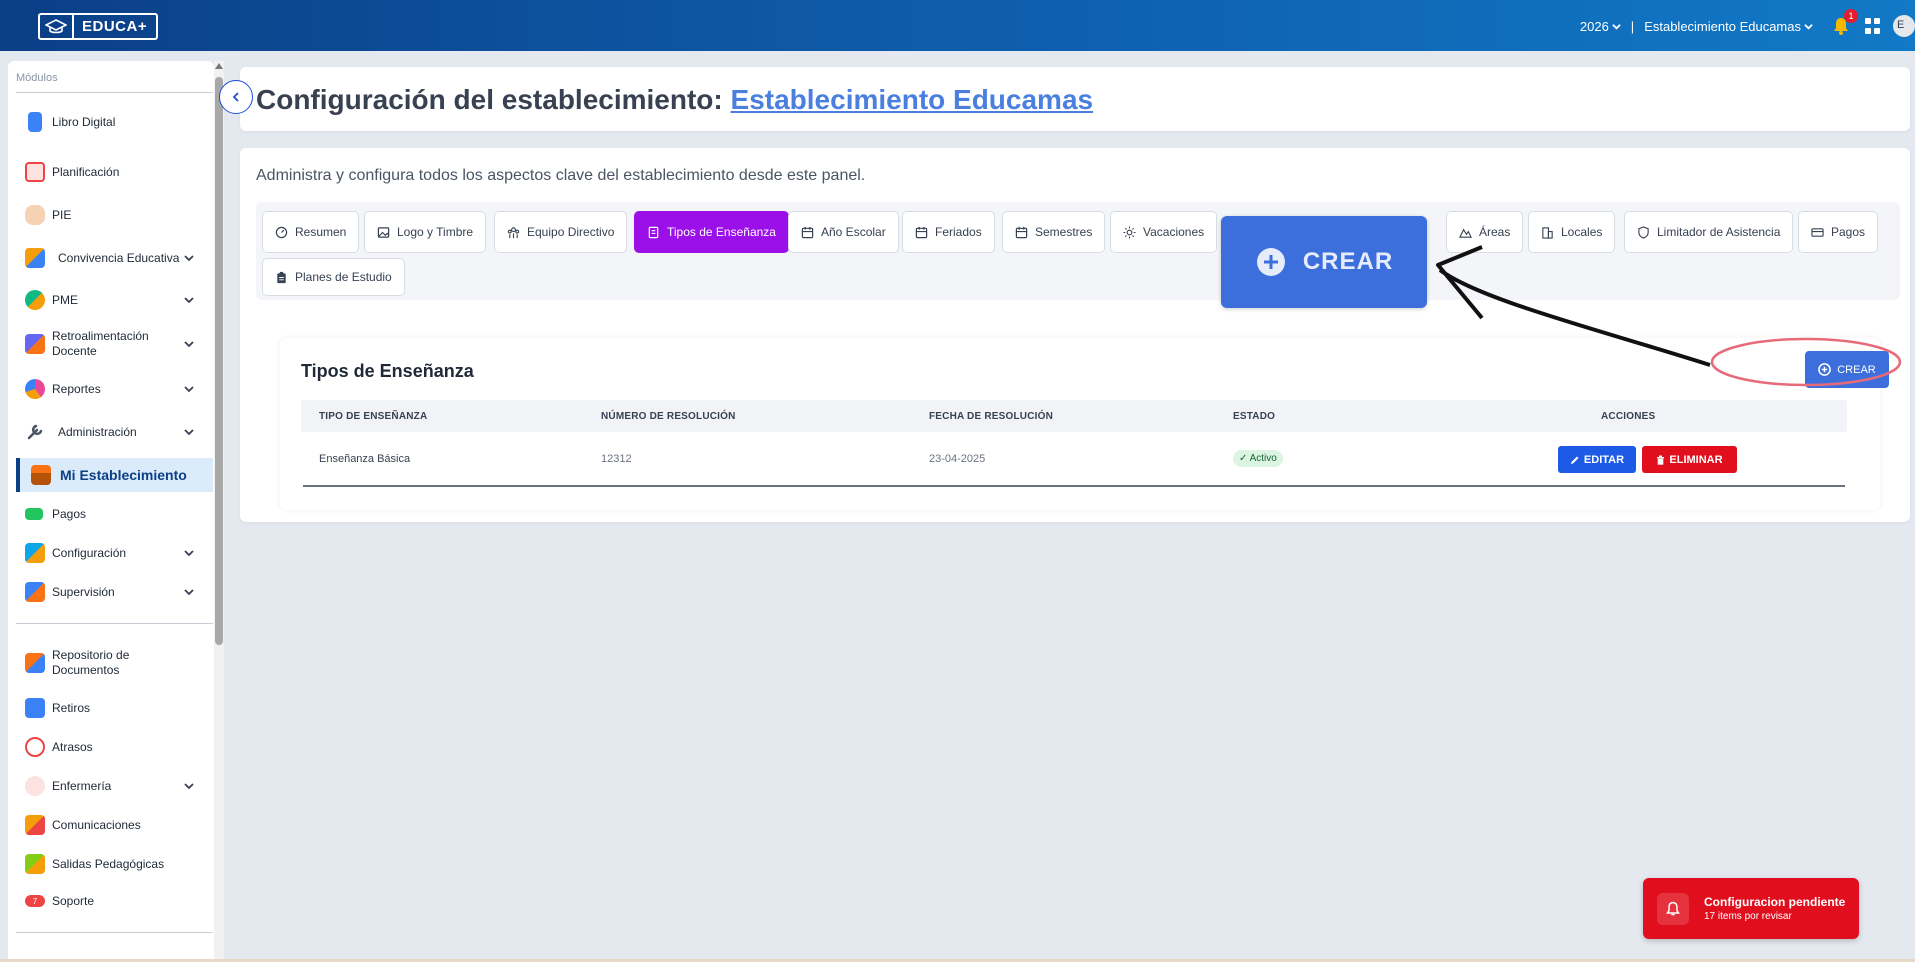  I want to click on scroll-up-icon, so click(219, 66).